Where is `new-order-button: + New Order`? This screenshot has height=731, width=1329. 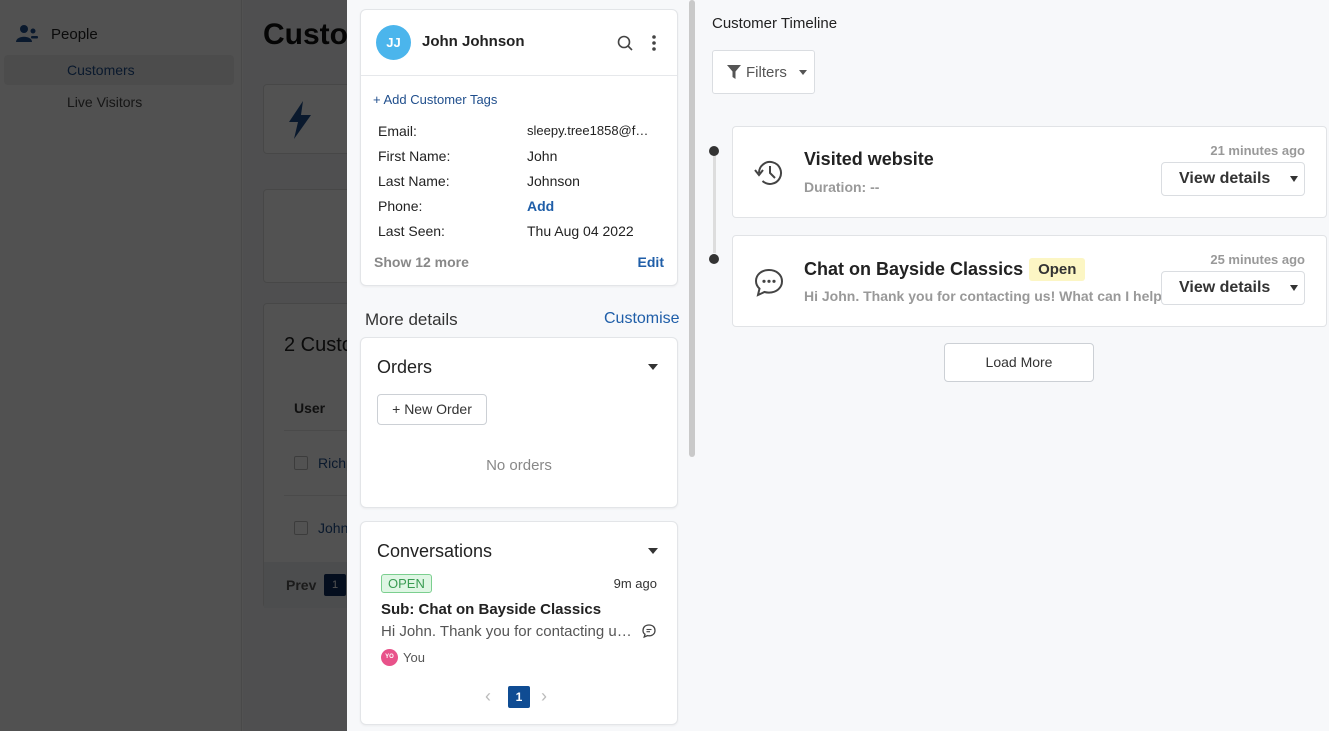 new-order-button: + New Order is located at coordinates (432, 409).